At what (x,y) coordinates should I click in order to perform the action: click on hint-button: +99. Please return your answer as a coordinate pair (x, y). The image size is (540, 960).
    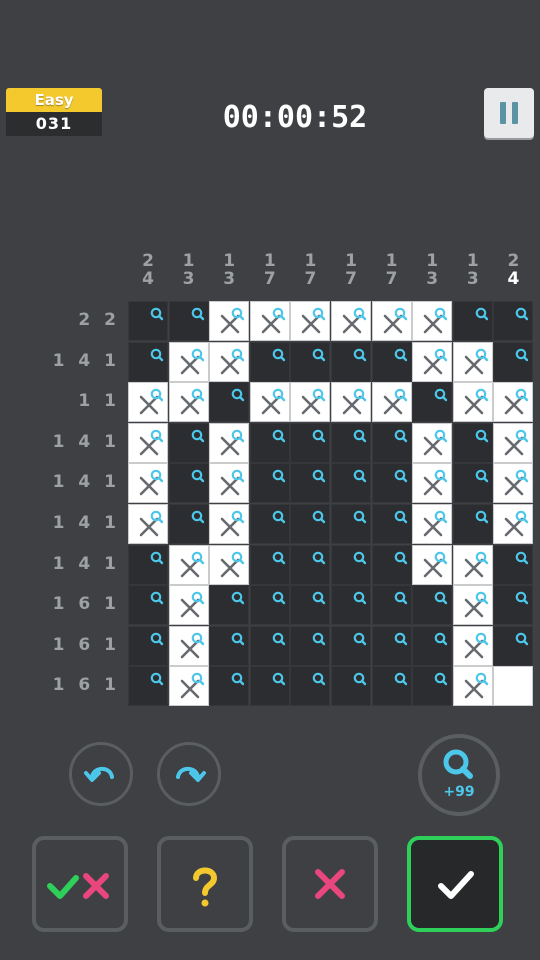
    Looking at the image, I should click on (459, 775).